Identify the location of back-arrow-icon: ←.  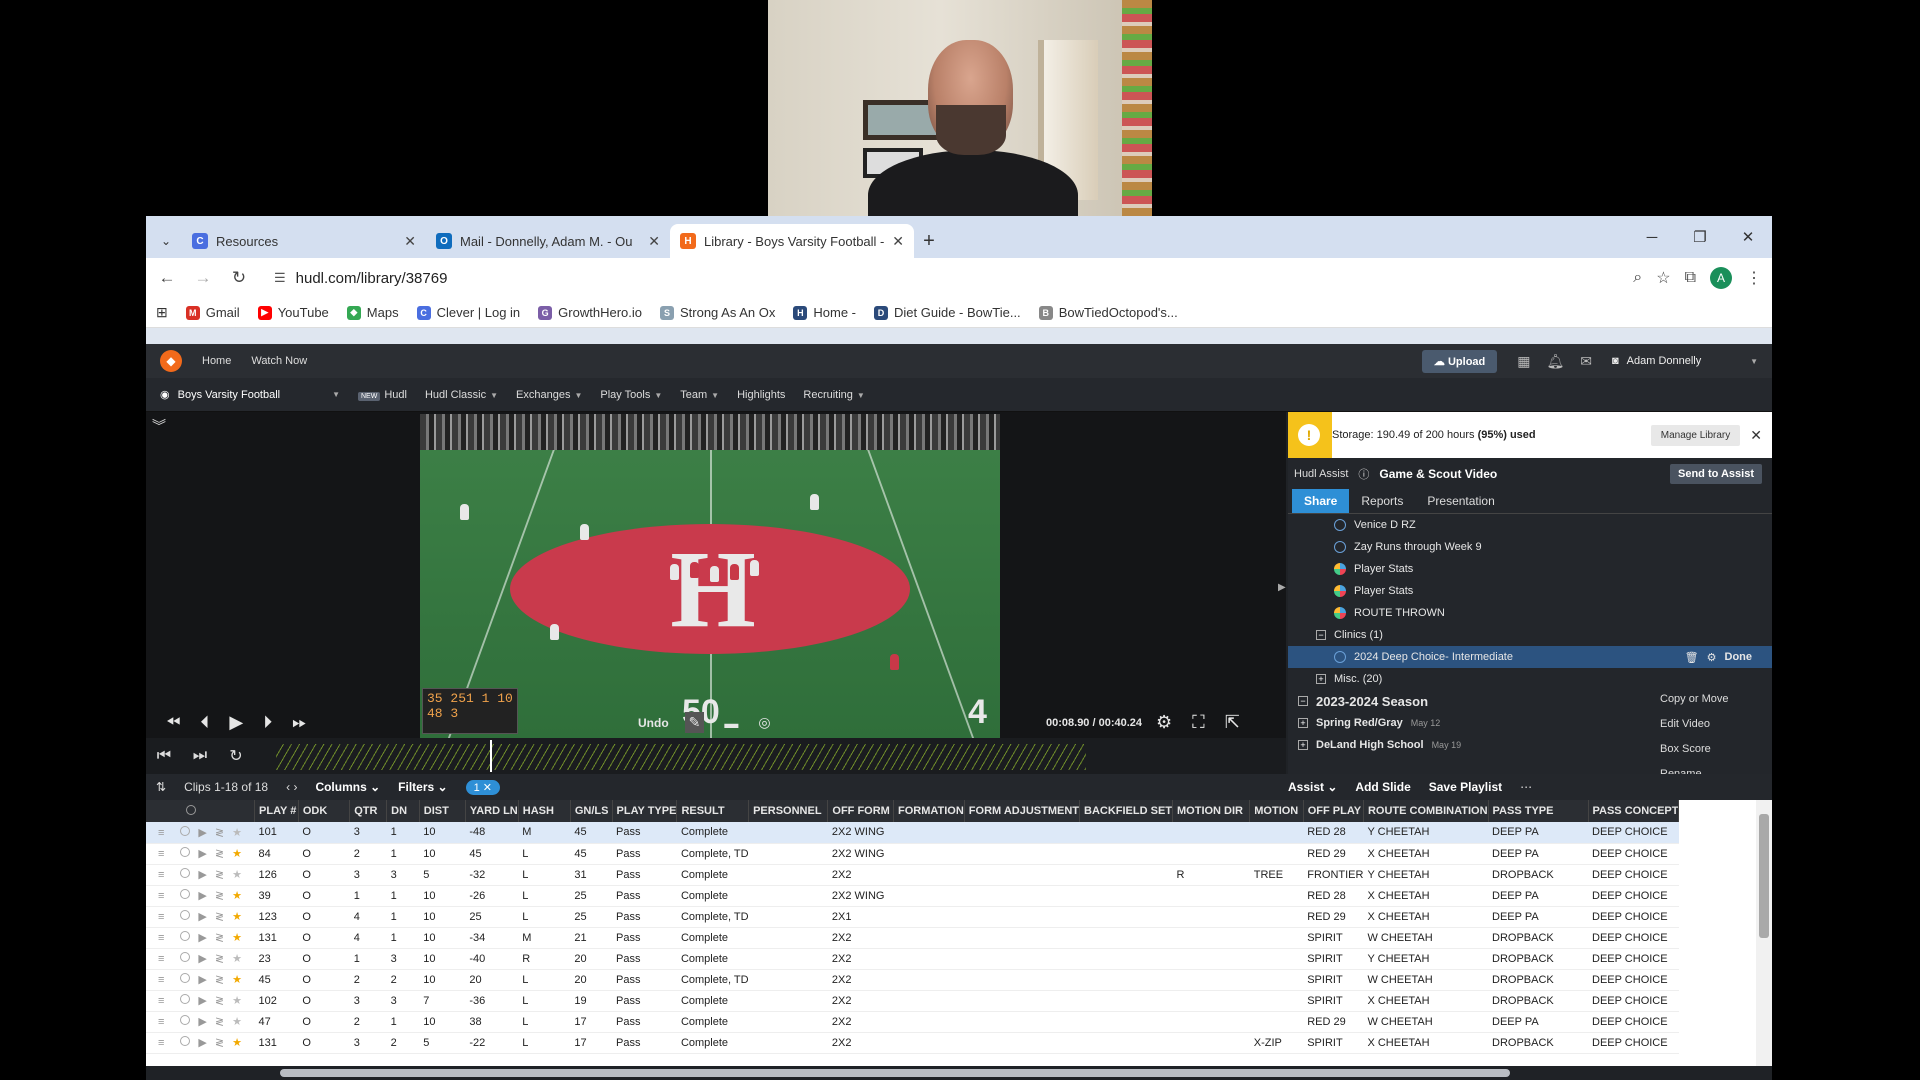
(167, 278).